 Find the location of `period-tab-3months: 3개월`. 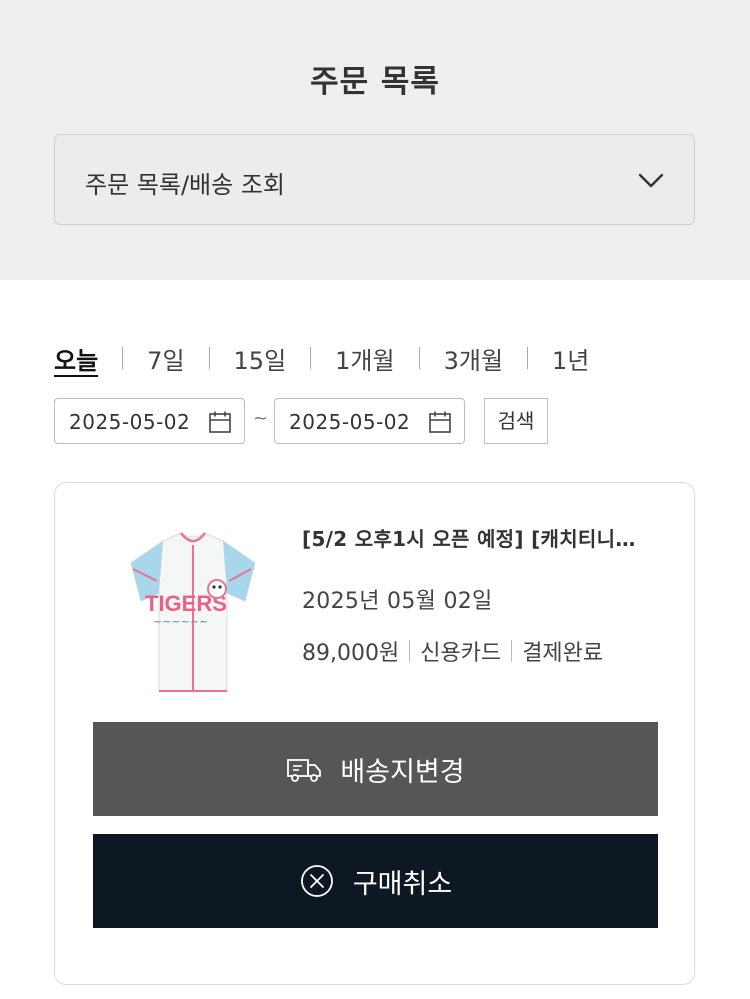

period-tab-3months: 3개월 is located at coordinates (473, 358).